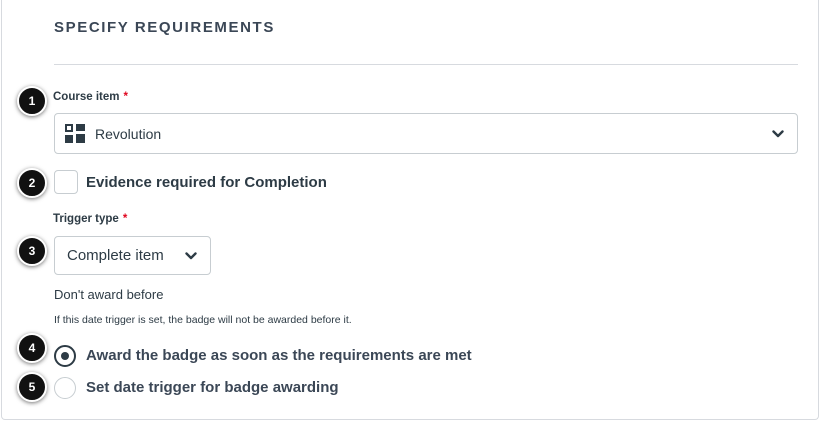 The width and height of the screenshot is (822, 423). I want to click on step-marker-4: 4, so click(32, 348).